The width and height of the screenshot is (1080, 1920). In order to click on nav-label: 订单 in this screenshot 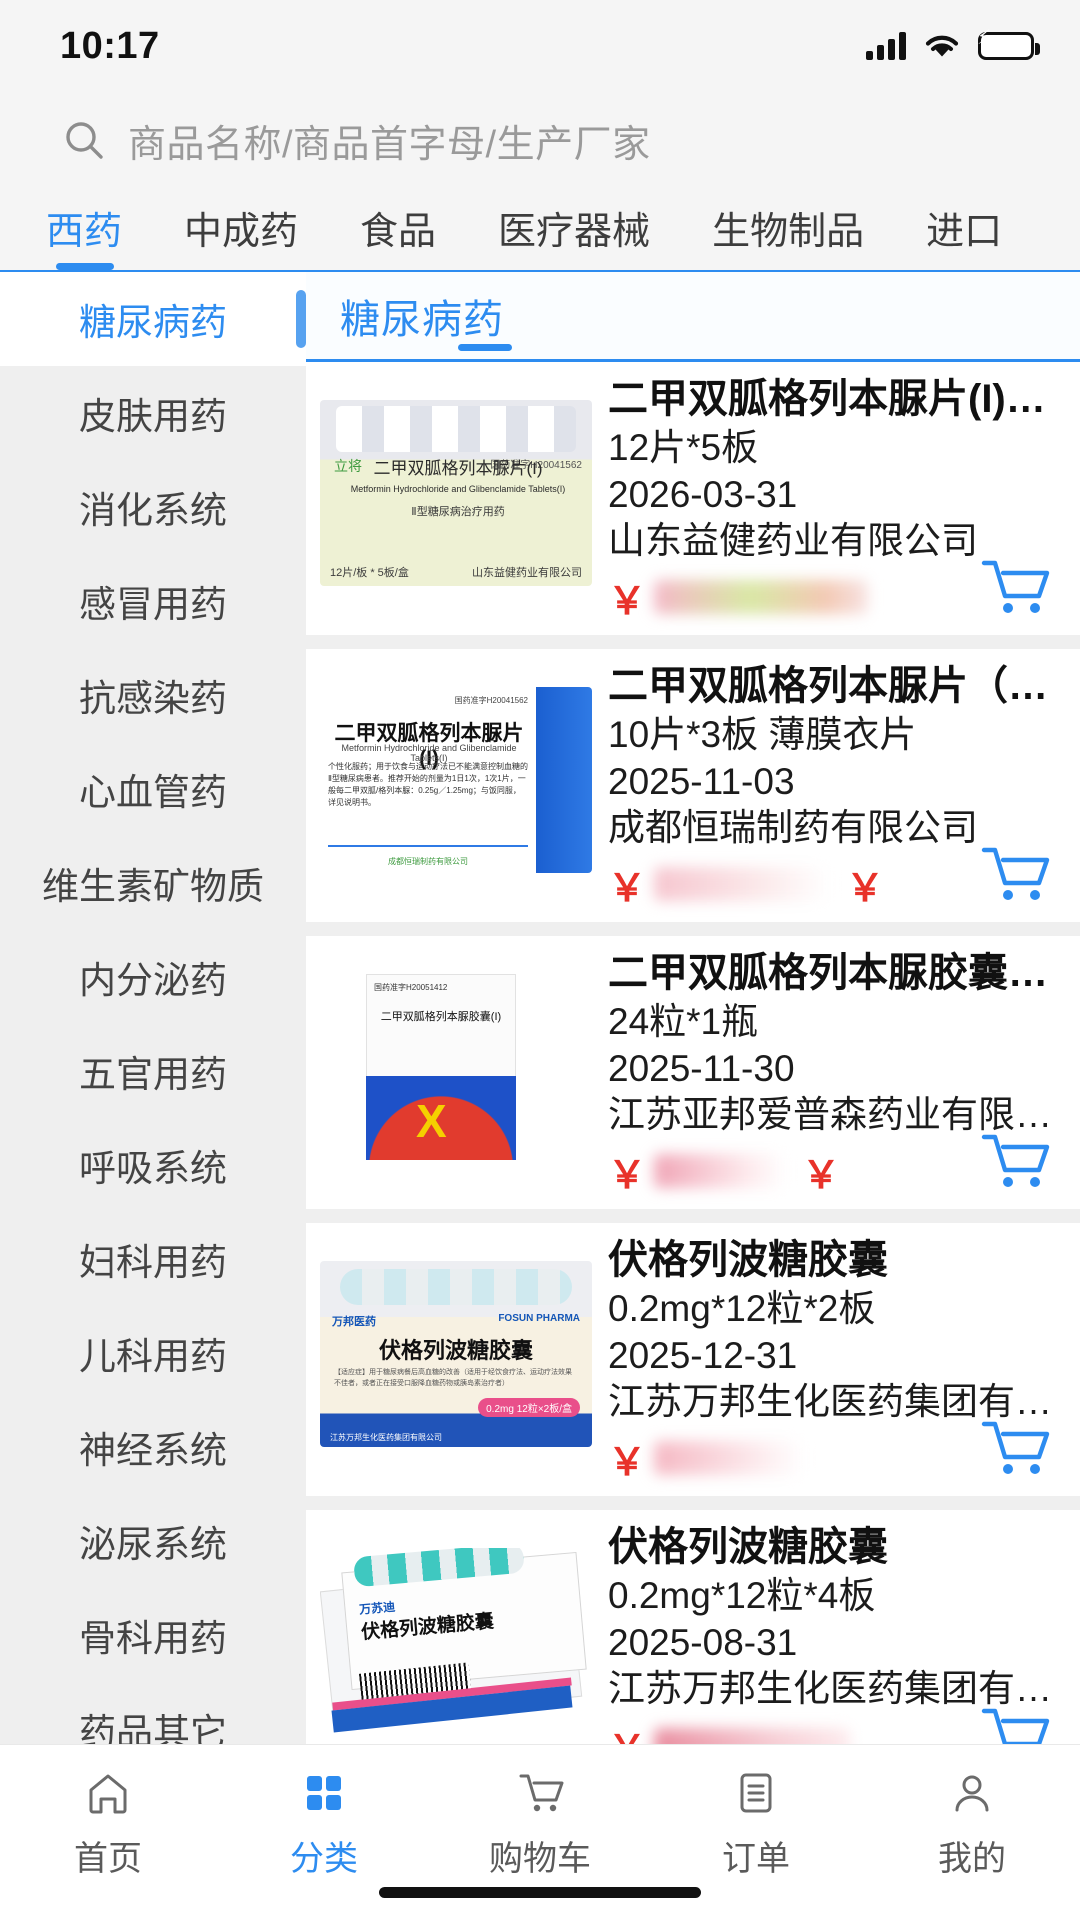, I will do `click(756, 1859)`.